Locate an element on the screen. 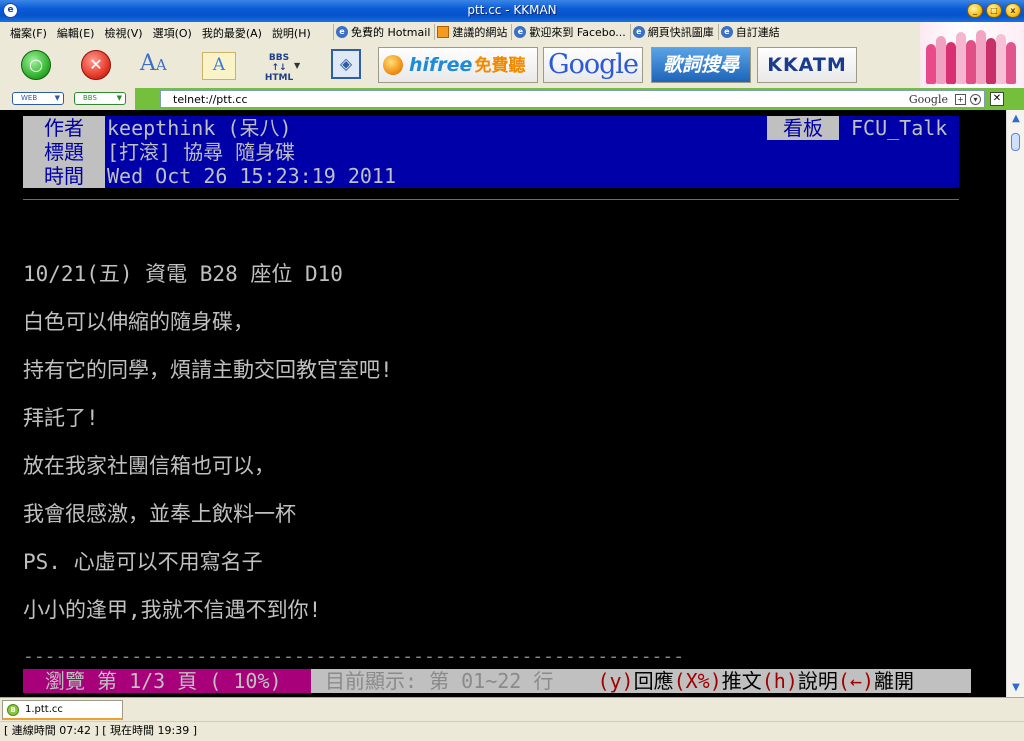 The image size is (1024, 741). disconnect-icon: ✕ is located at coordinates (96, 65).